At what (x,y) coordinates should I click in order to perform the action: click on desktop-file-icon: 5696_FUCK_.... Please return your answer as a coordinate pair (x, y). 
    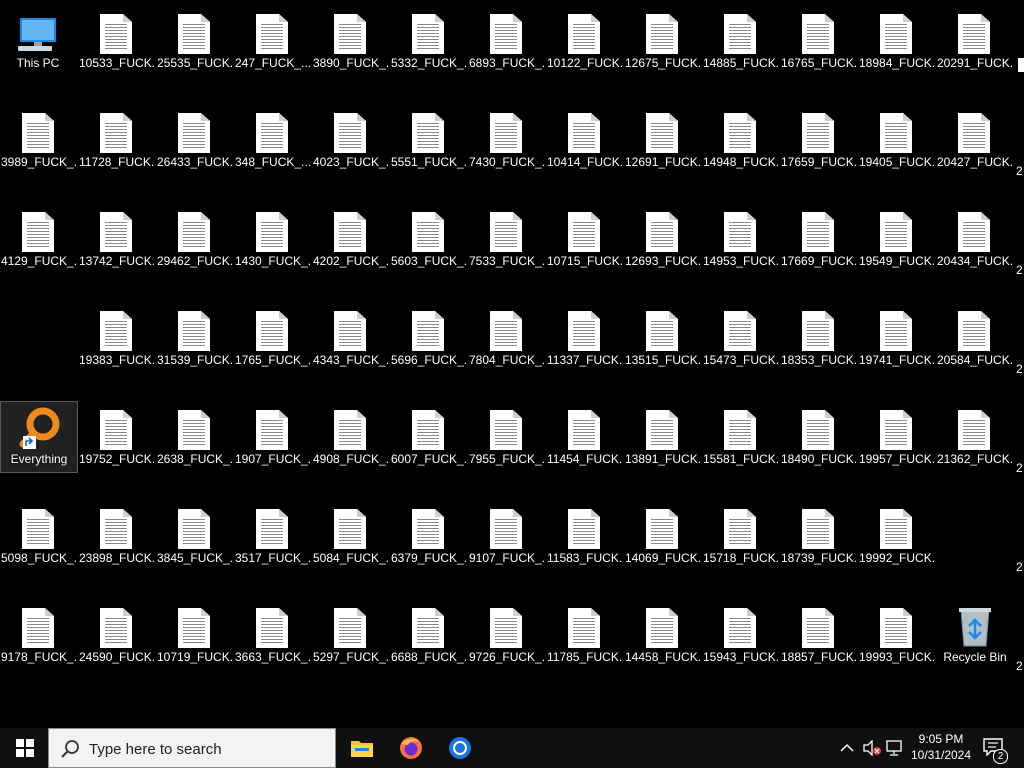
    Looking at the image, I should click on (428, 338).